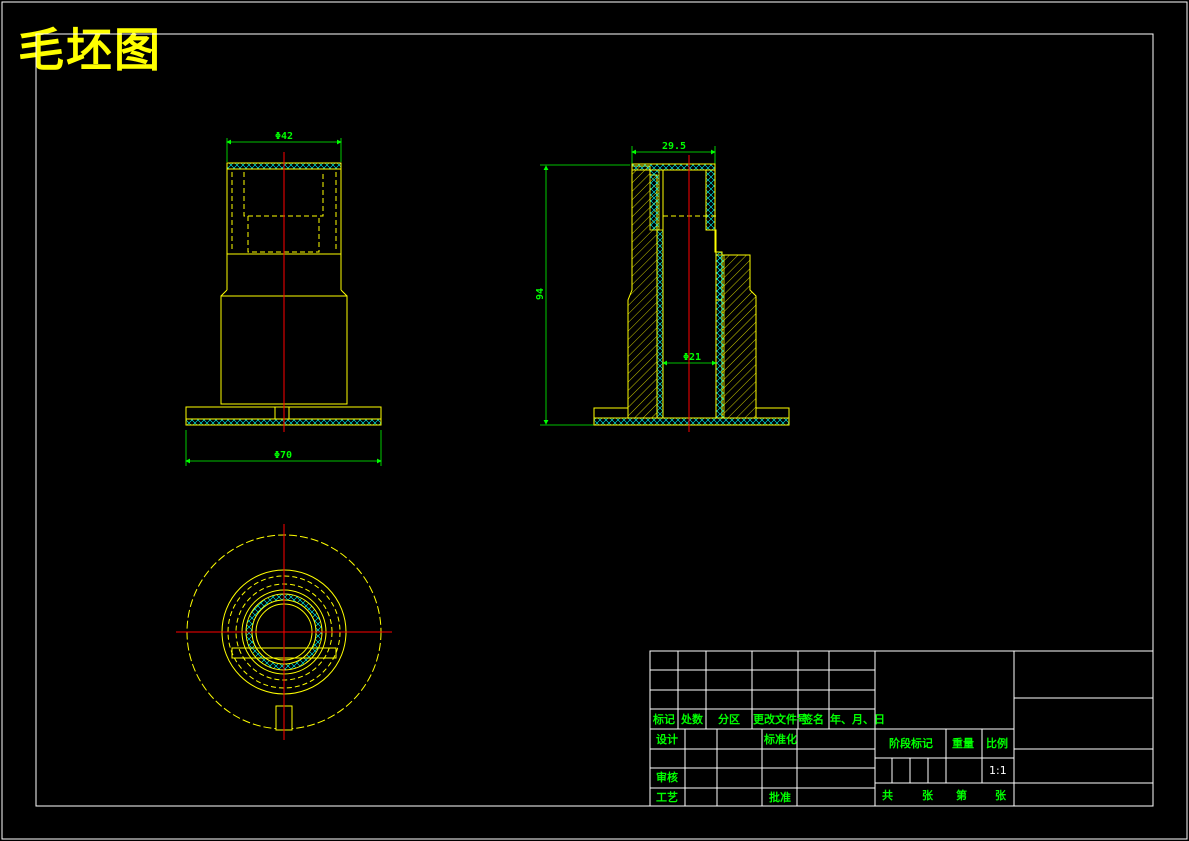 The image size is (1189, 841). What do you see at coordinates (692, 357) in the screenshot?
I see `dim-section-bore: Φ21` at bounding box center [692, 357].